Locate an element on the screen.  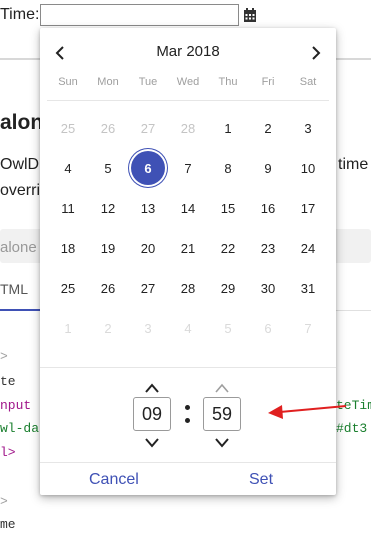
calendar-header-divider is located at coordinates (188, 100).